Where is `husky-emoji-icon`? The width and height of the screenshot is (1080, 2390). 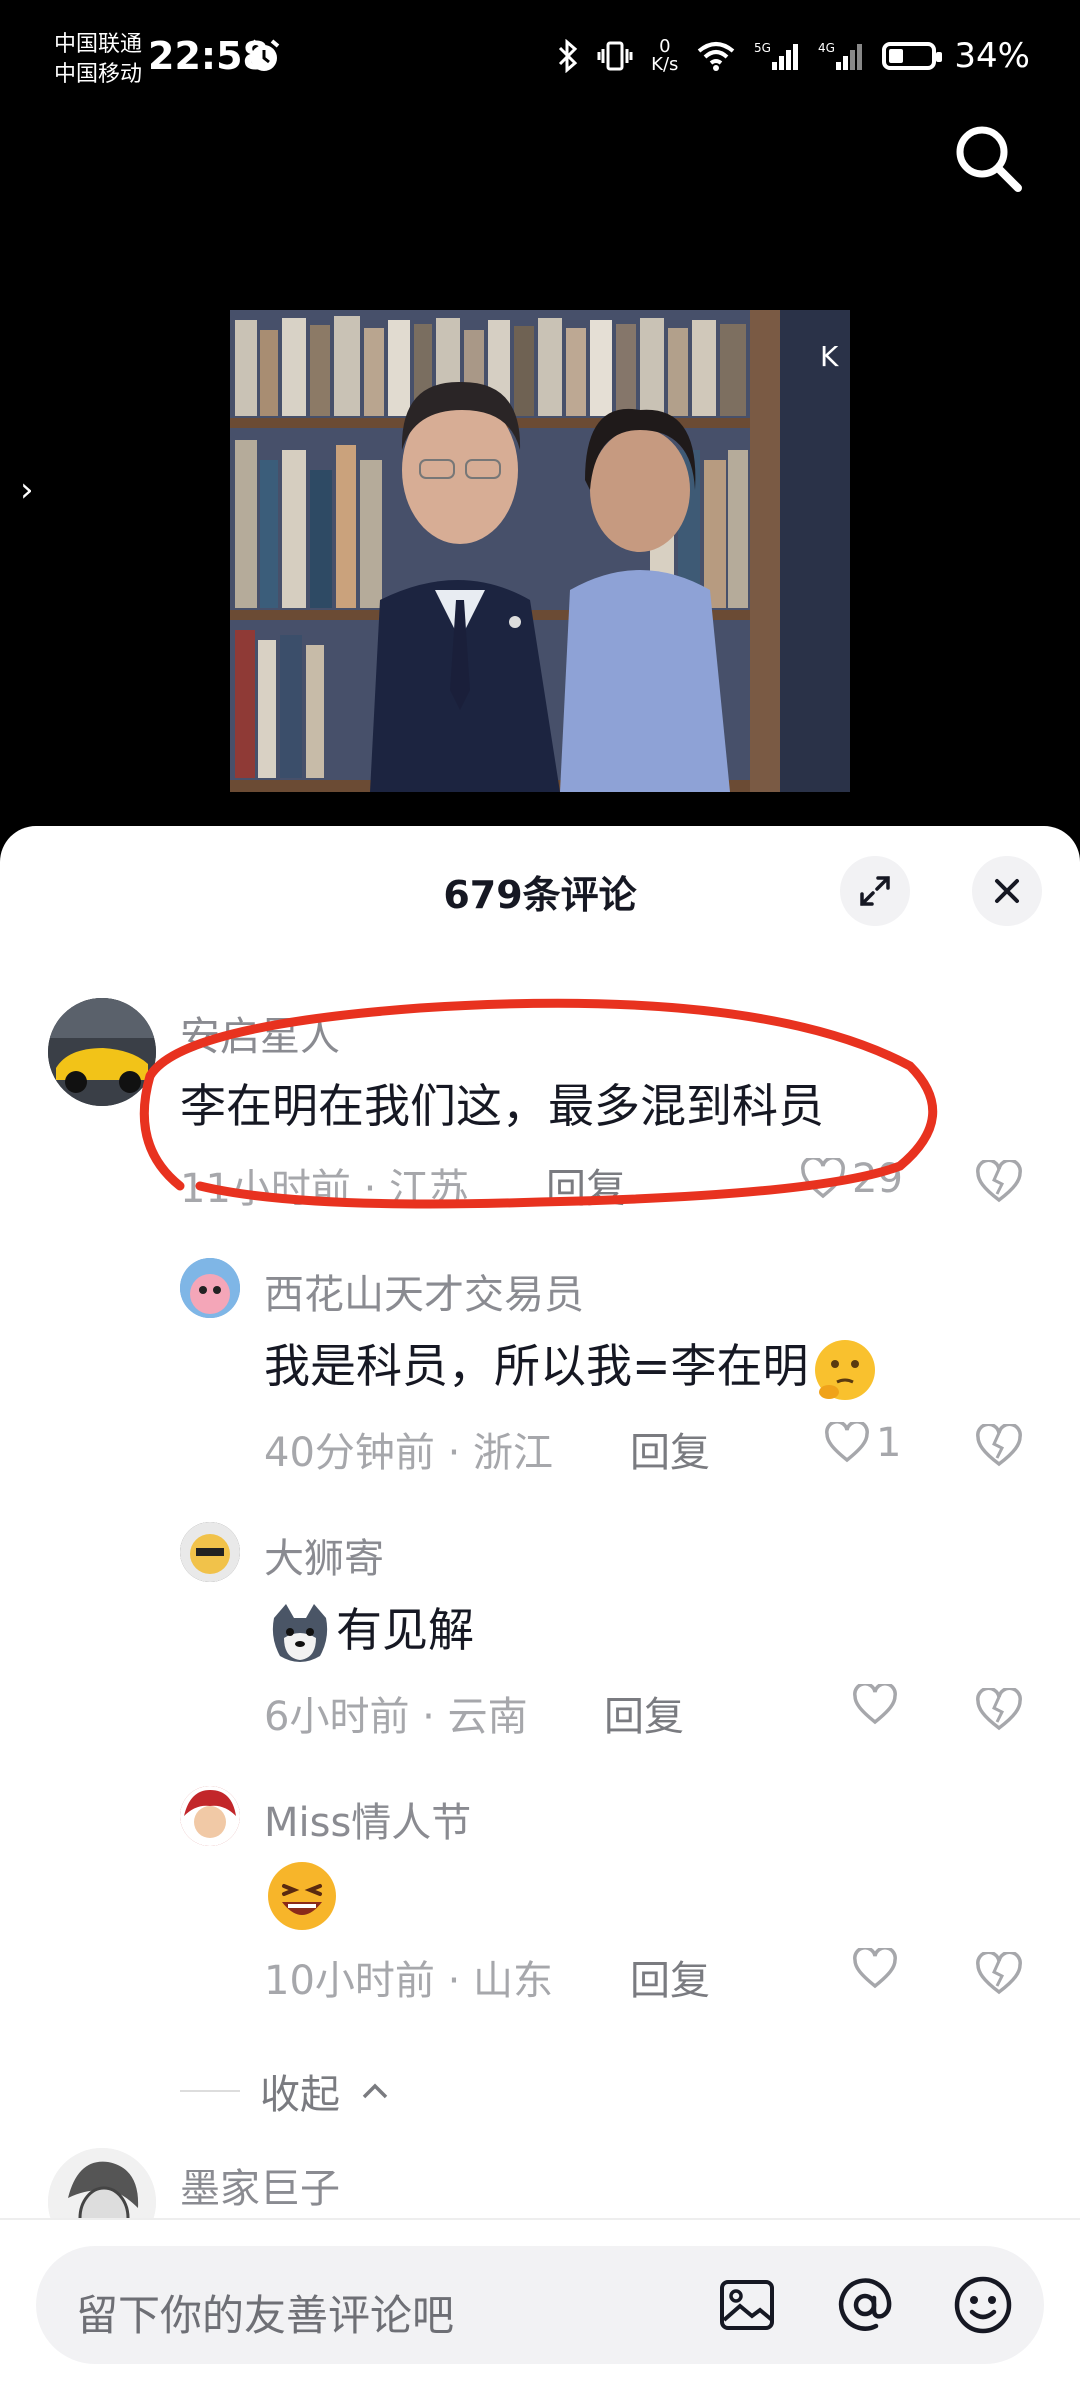 husky-emoji-icon is located at coordinates (300, 1632).